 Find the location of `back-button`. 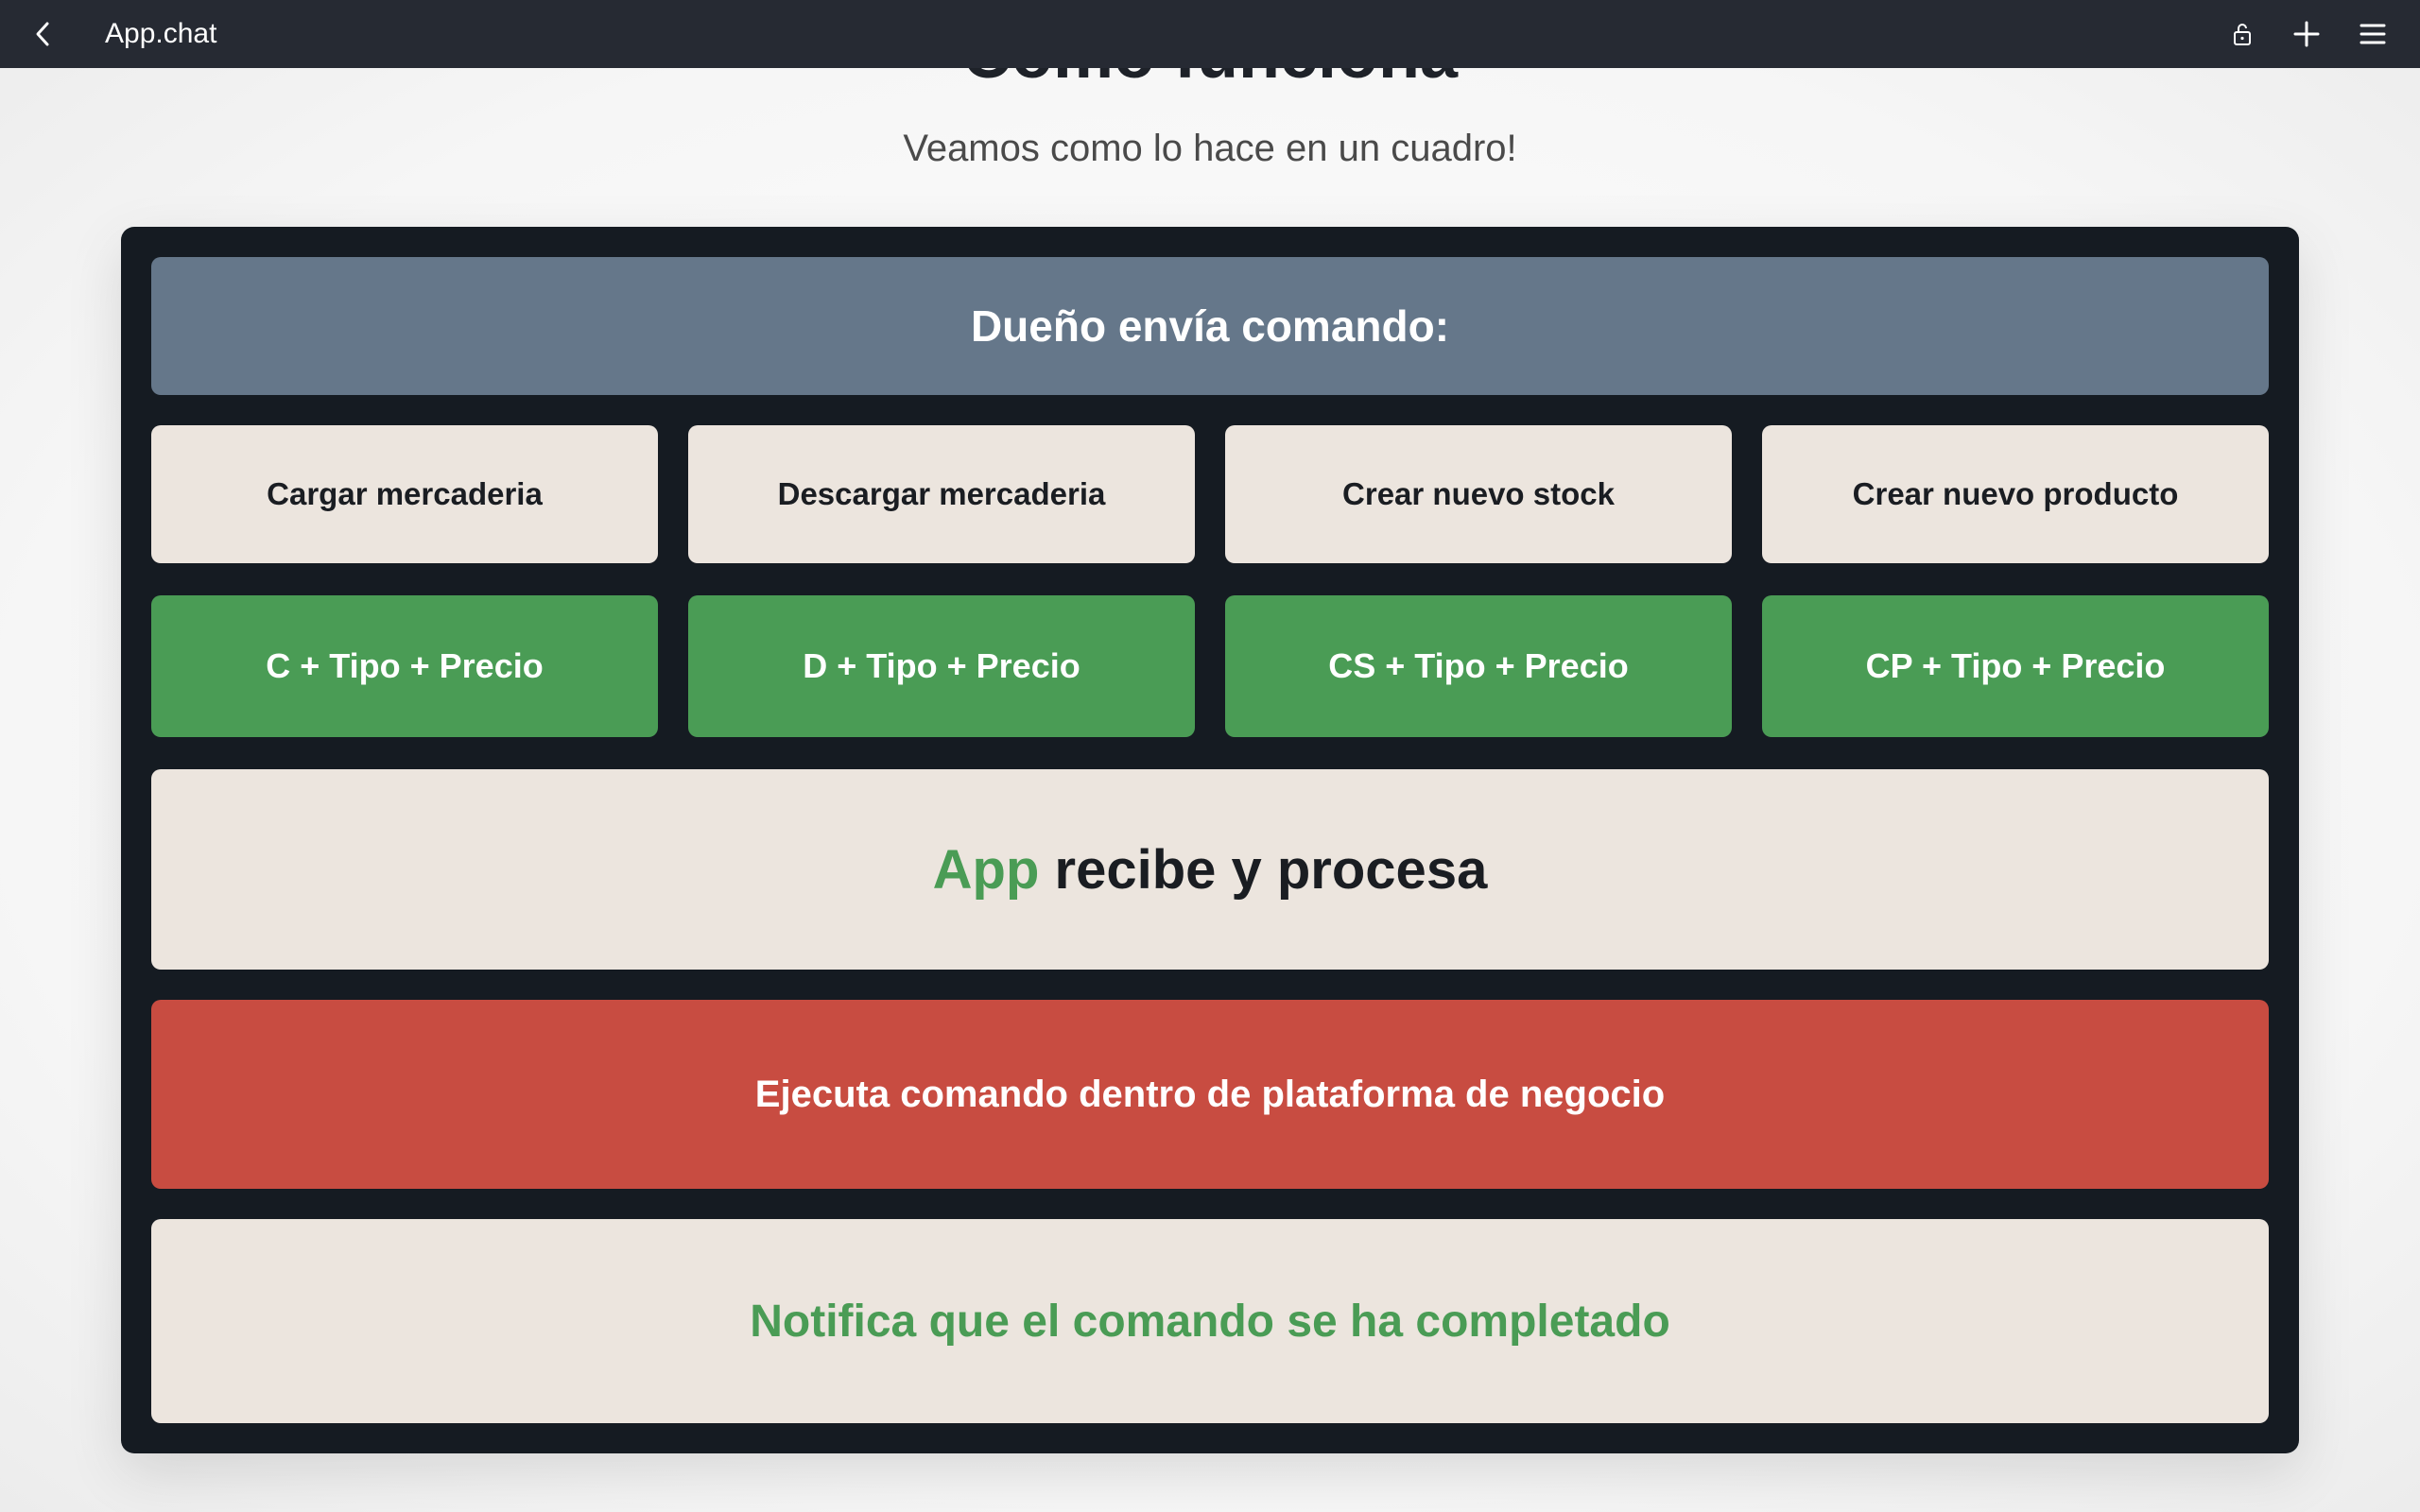

back-button is located at coordinates (43, 34).